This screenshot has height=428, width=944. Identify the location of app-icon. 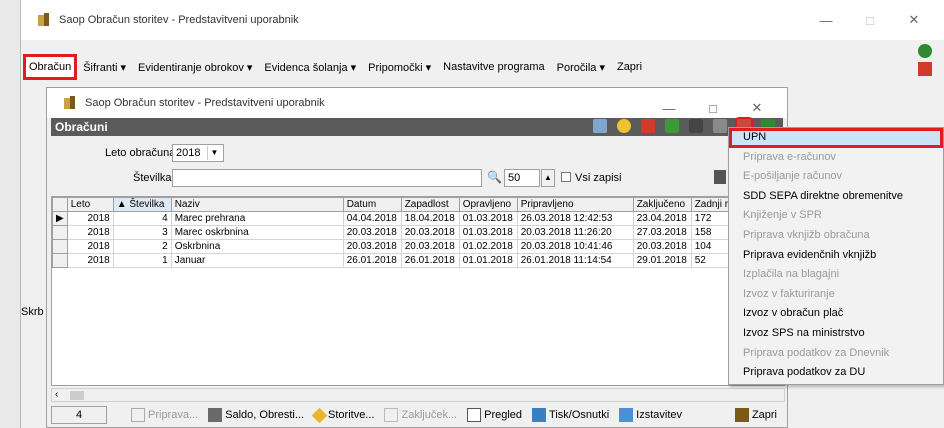
(70, 103).